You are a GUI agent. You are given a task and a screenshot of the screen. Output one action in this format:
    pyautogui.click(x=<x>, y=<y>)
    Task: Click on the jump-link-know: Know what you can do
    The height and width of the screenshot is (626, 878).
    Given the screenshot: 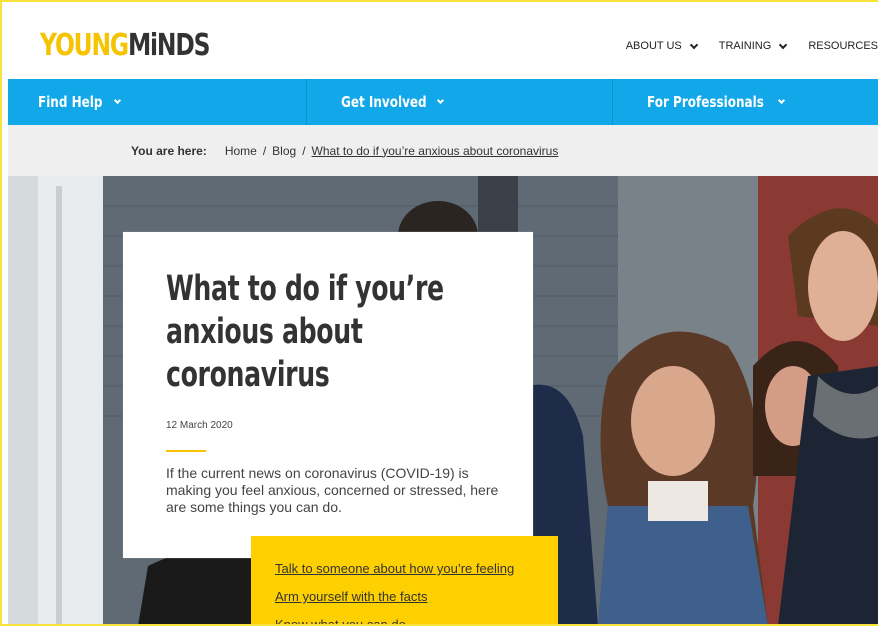 What is the action you would take?
    pyautogui.click(x=416, y=621)
    